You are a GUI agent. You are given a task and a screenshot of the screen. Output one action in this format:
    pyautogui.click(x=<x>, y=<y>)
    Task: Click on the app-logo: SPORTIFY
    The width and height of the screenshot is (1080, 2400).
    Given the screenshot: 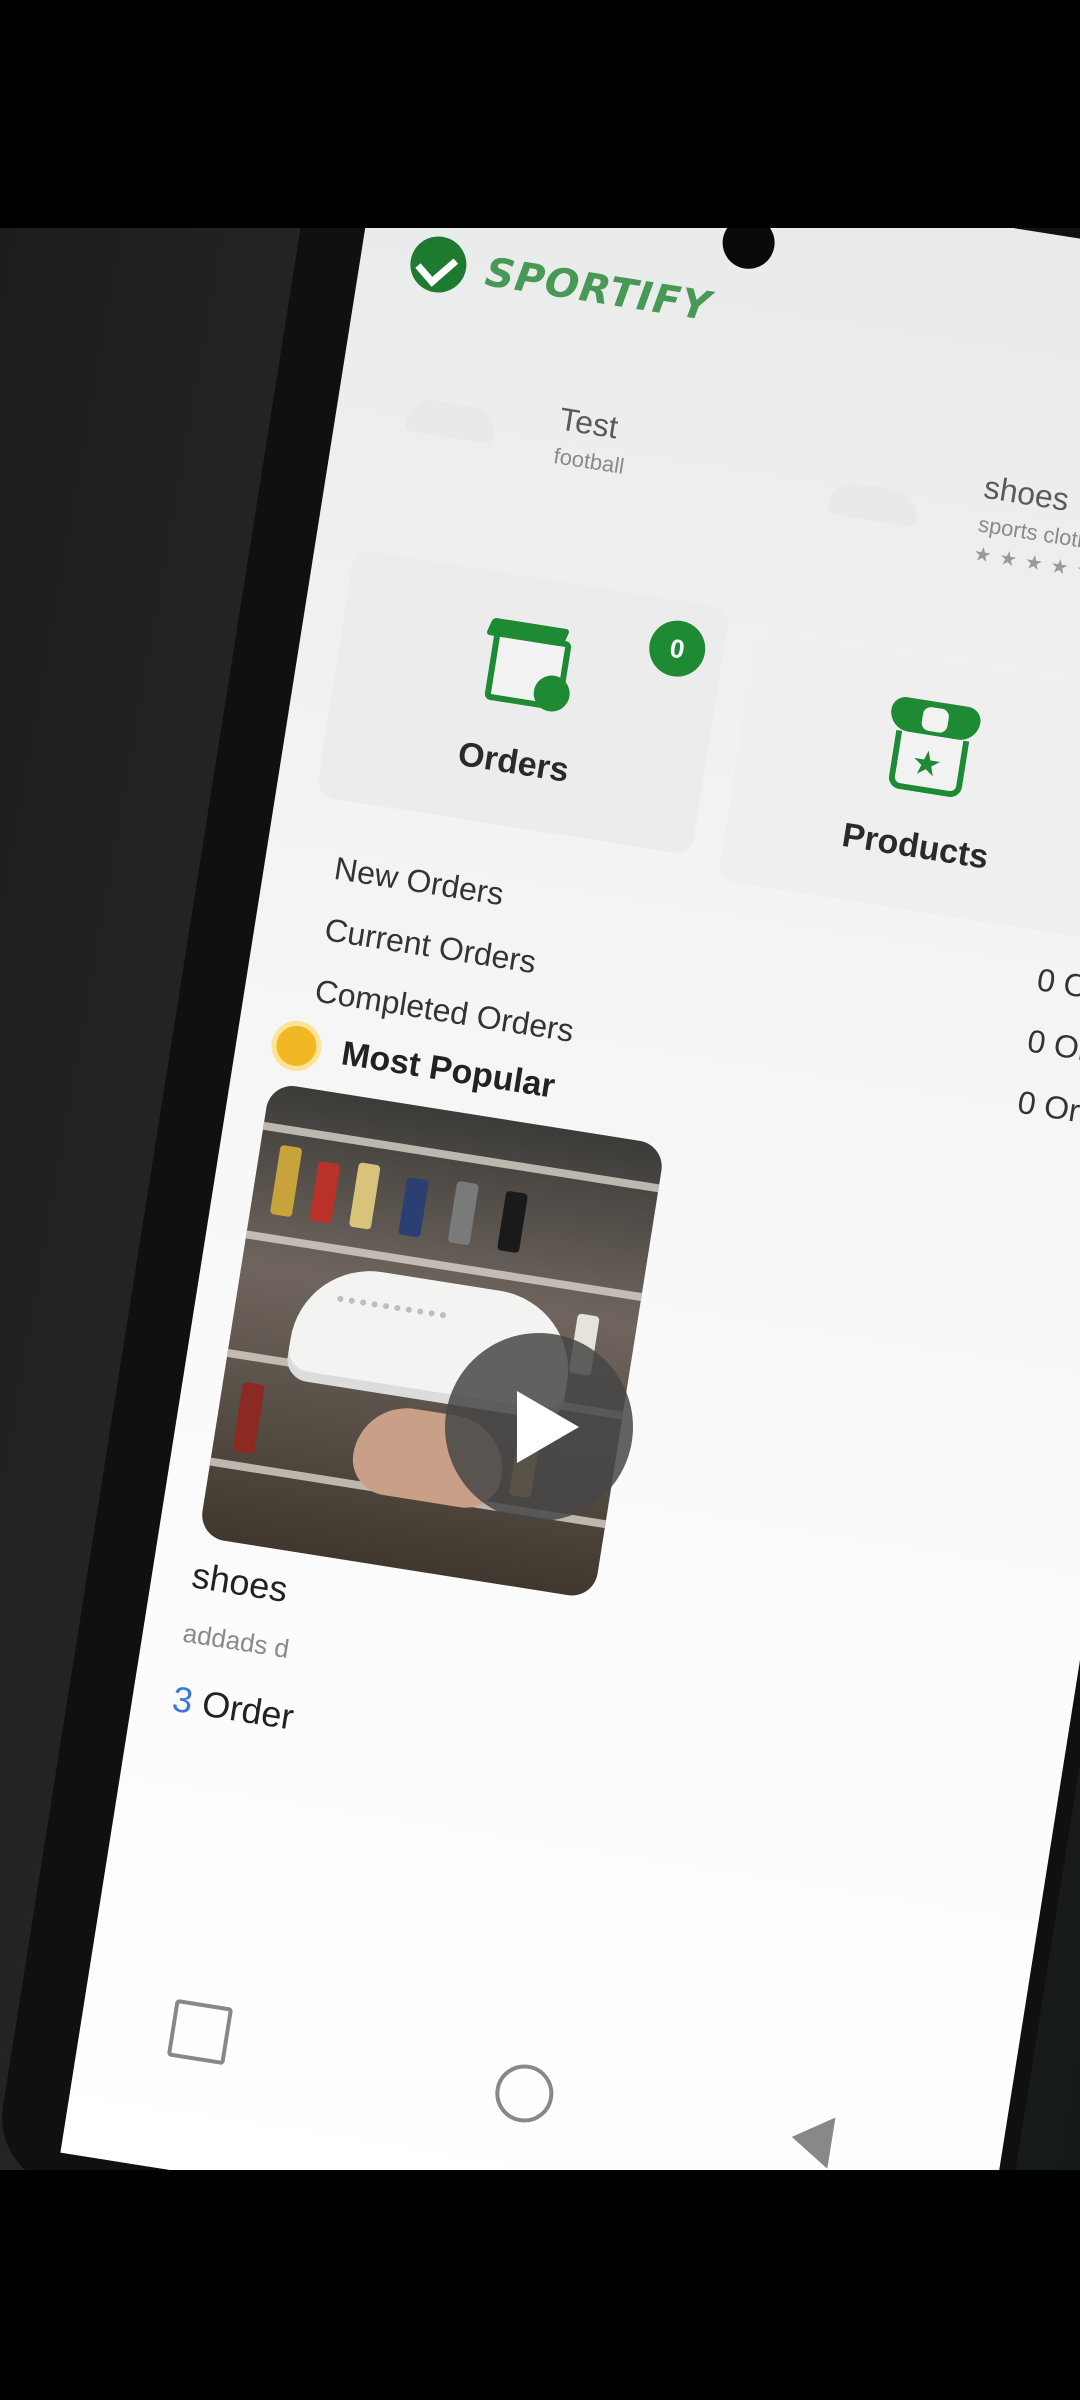 What is the action you would take?
    pyautogui.click(x=560, y=284)
    